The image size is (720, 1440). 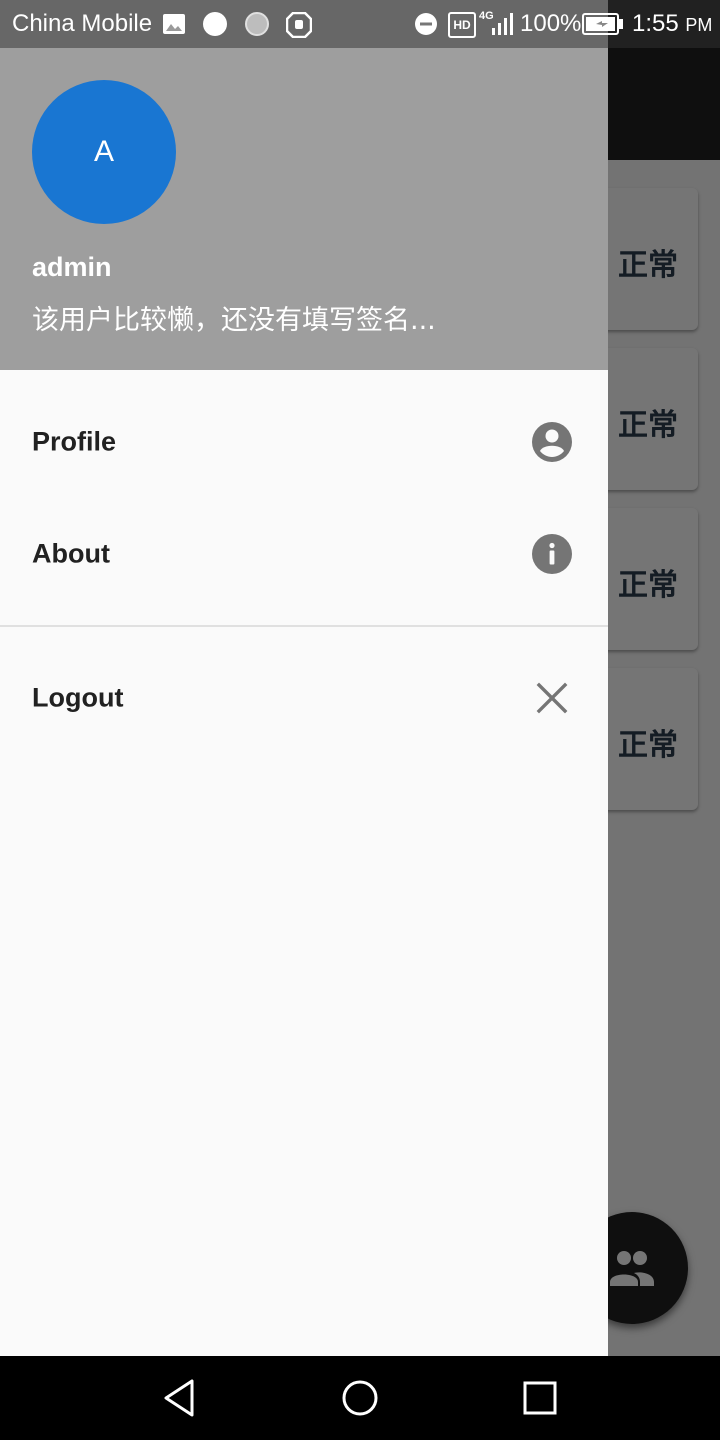 I want to click on back-icon, so click(x=180, y=1398).